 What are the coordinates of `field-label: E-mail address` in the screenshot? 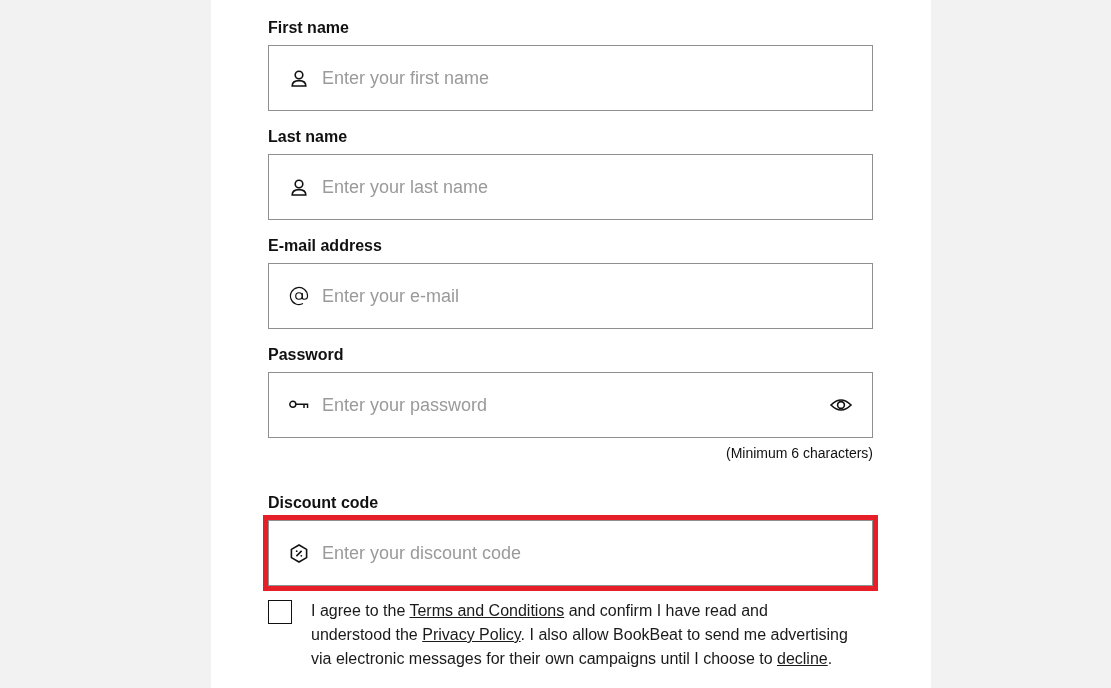 It's located at (325, 246).